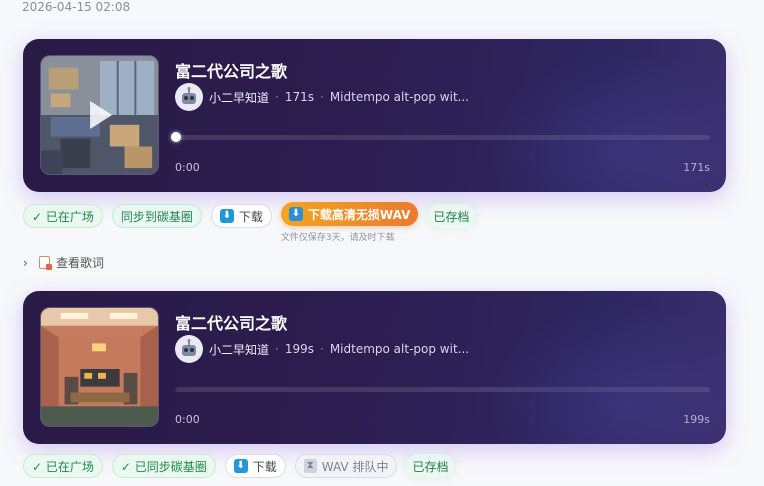  Describe the element at coordinates (696, 419) in the screenshot. I see `time-total: 199s` at that location.